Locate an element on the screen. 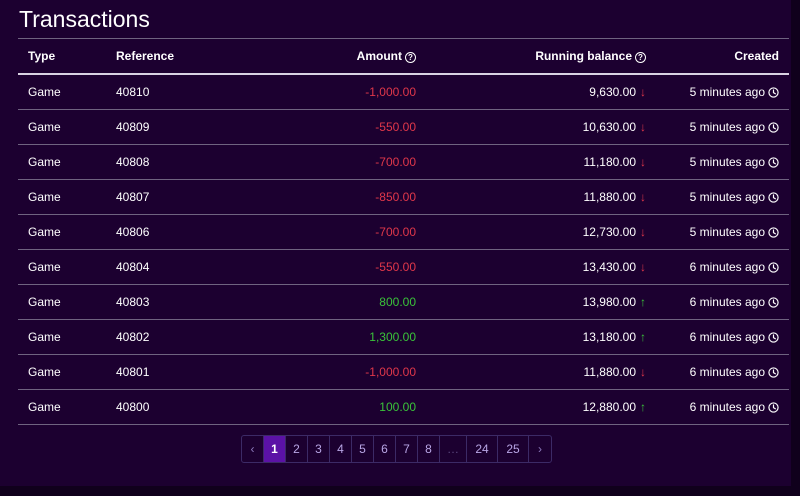  table-row: Game 40803 800.00 13,980.00 ↑ 6 minutes ago is located at coordinates (403, 302).